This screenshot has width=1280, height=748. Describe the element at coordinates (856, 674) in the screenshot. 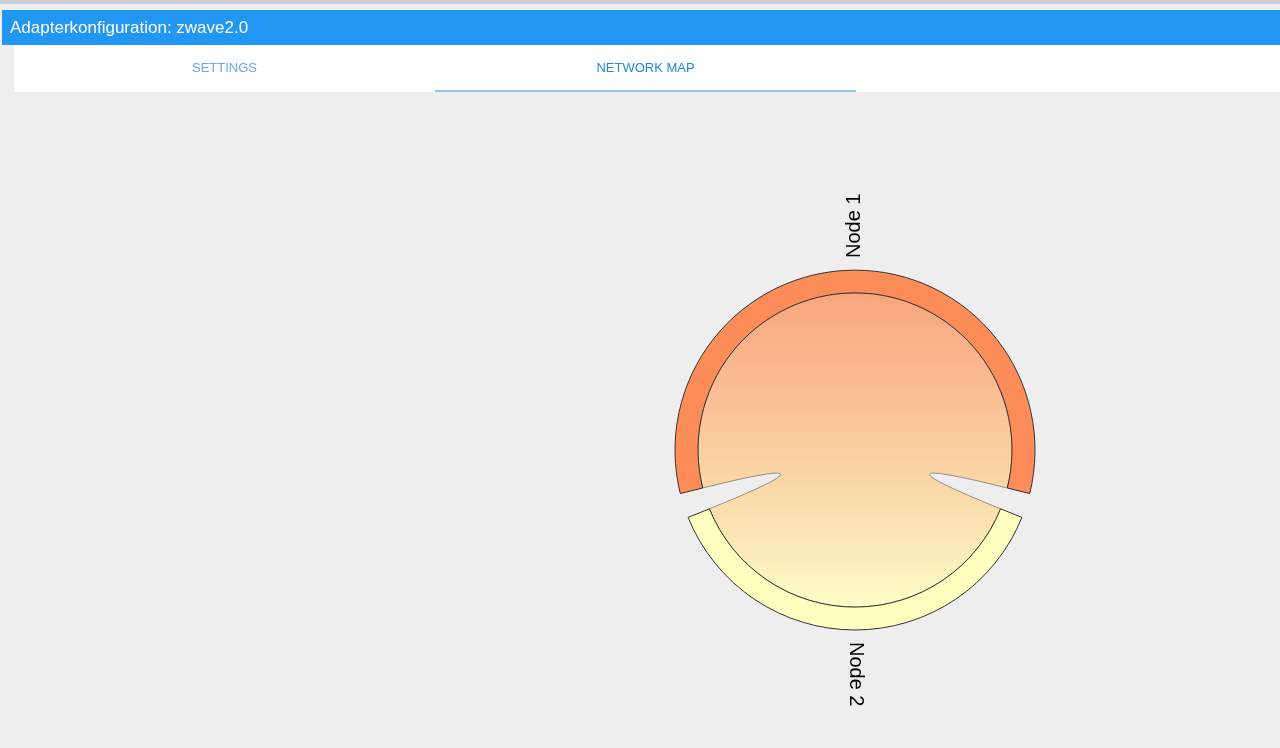

I see `node-label: Node 2` at that location.